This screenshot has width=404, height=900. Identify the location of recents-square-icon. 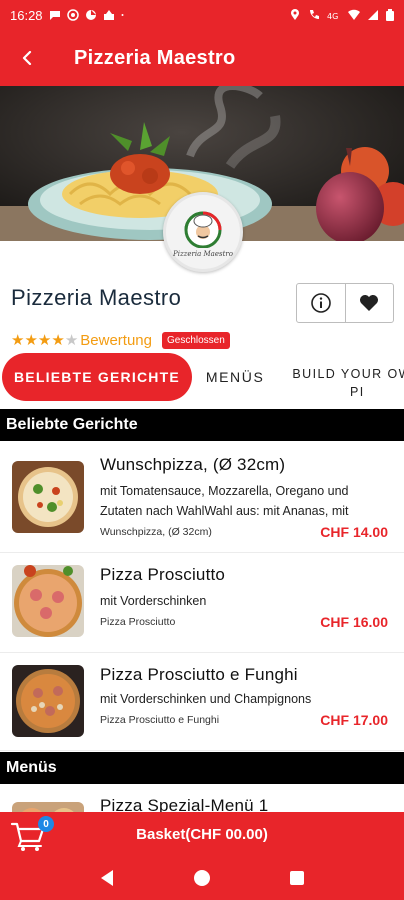
(296, 878).